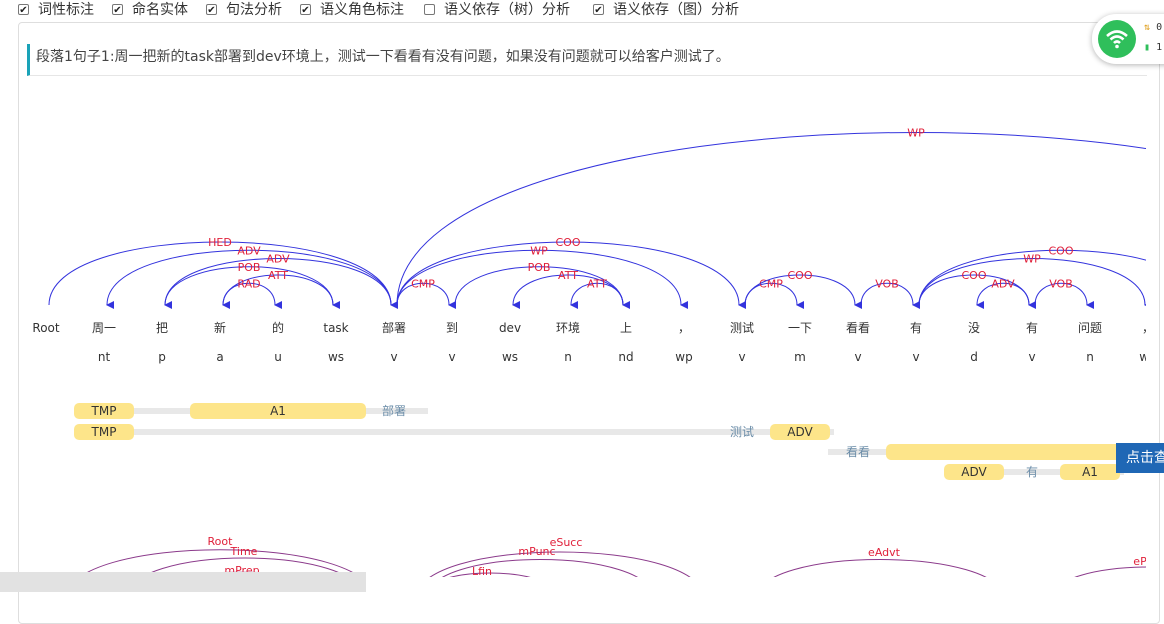  I want to click on arc-label: CMP, so click(423, 283).